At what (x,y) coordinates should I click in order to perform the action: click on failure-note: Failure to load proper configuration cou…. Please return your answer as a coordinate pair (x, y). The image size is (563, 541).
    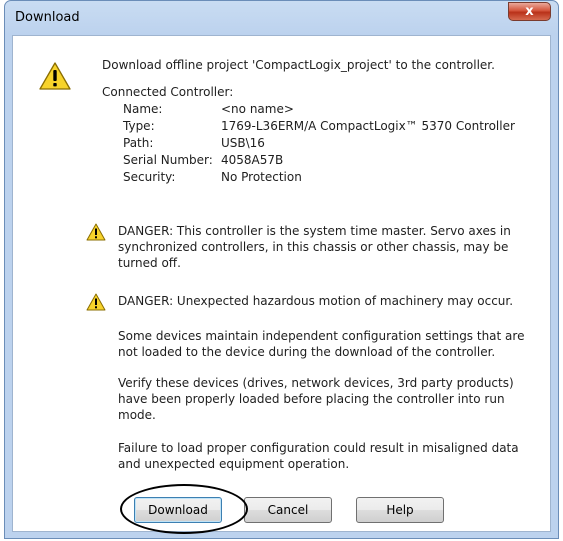
    Looking at the image, I should click on (318, 456).